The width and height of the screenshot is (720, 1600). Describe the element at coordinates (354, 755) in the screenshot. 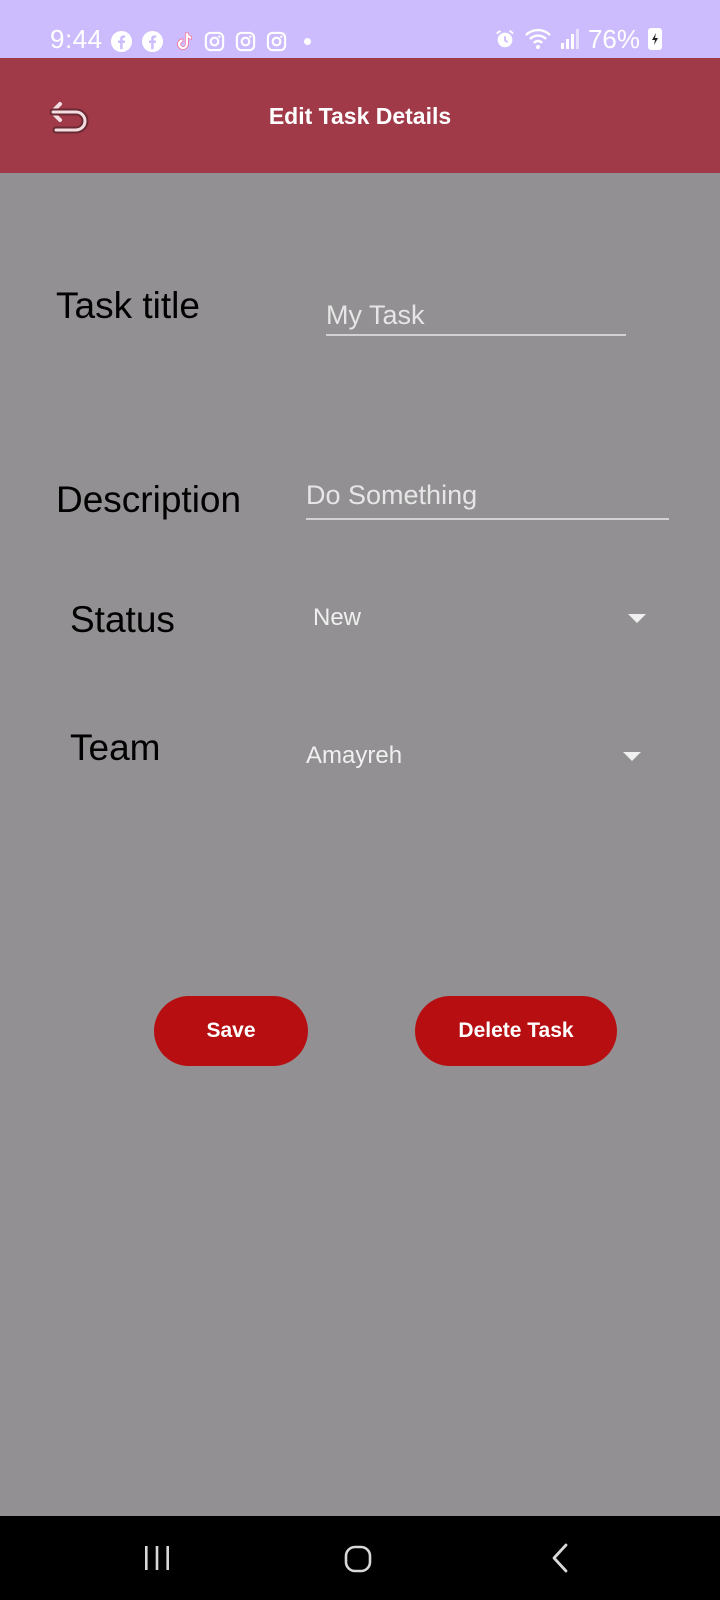

I see `team-selected-value: Amayreh` at that location.